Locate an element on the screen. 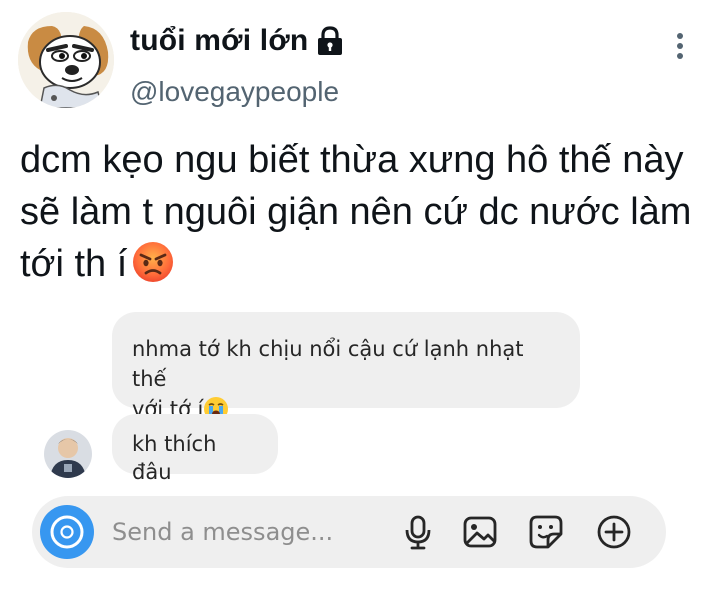  cartoon-dog-avatar-image is located at coordinates (66, 60).